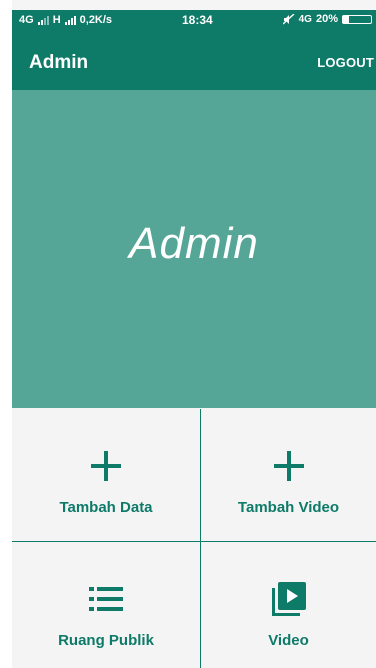 This screenshot has width=376, height=668. Describe the element at coordinates (345, 62) in the screenshot. I see `logout-button: LOGOUT` at that location.